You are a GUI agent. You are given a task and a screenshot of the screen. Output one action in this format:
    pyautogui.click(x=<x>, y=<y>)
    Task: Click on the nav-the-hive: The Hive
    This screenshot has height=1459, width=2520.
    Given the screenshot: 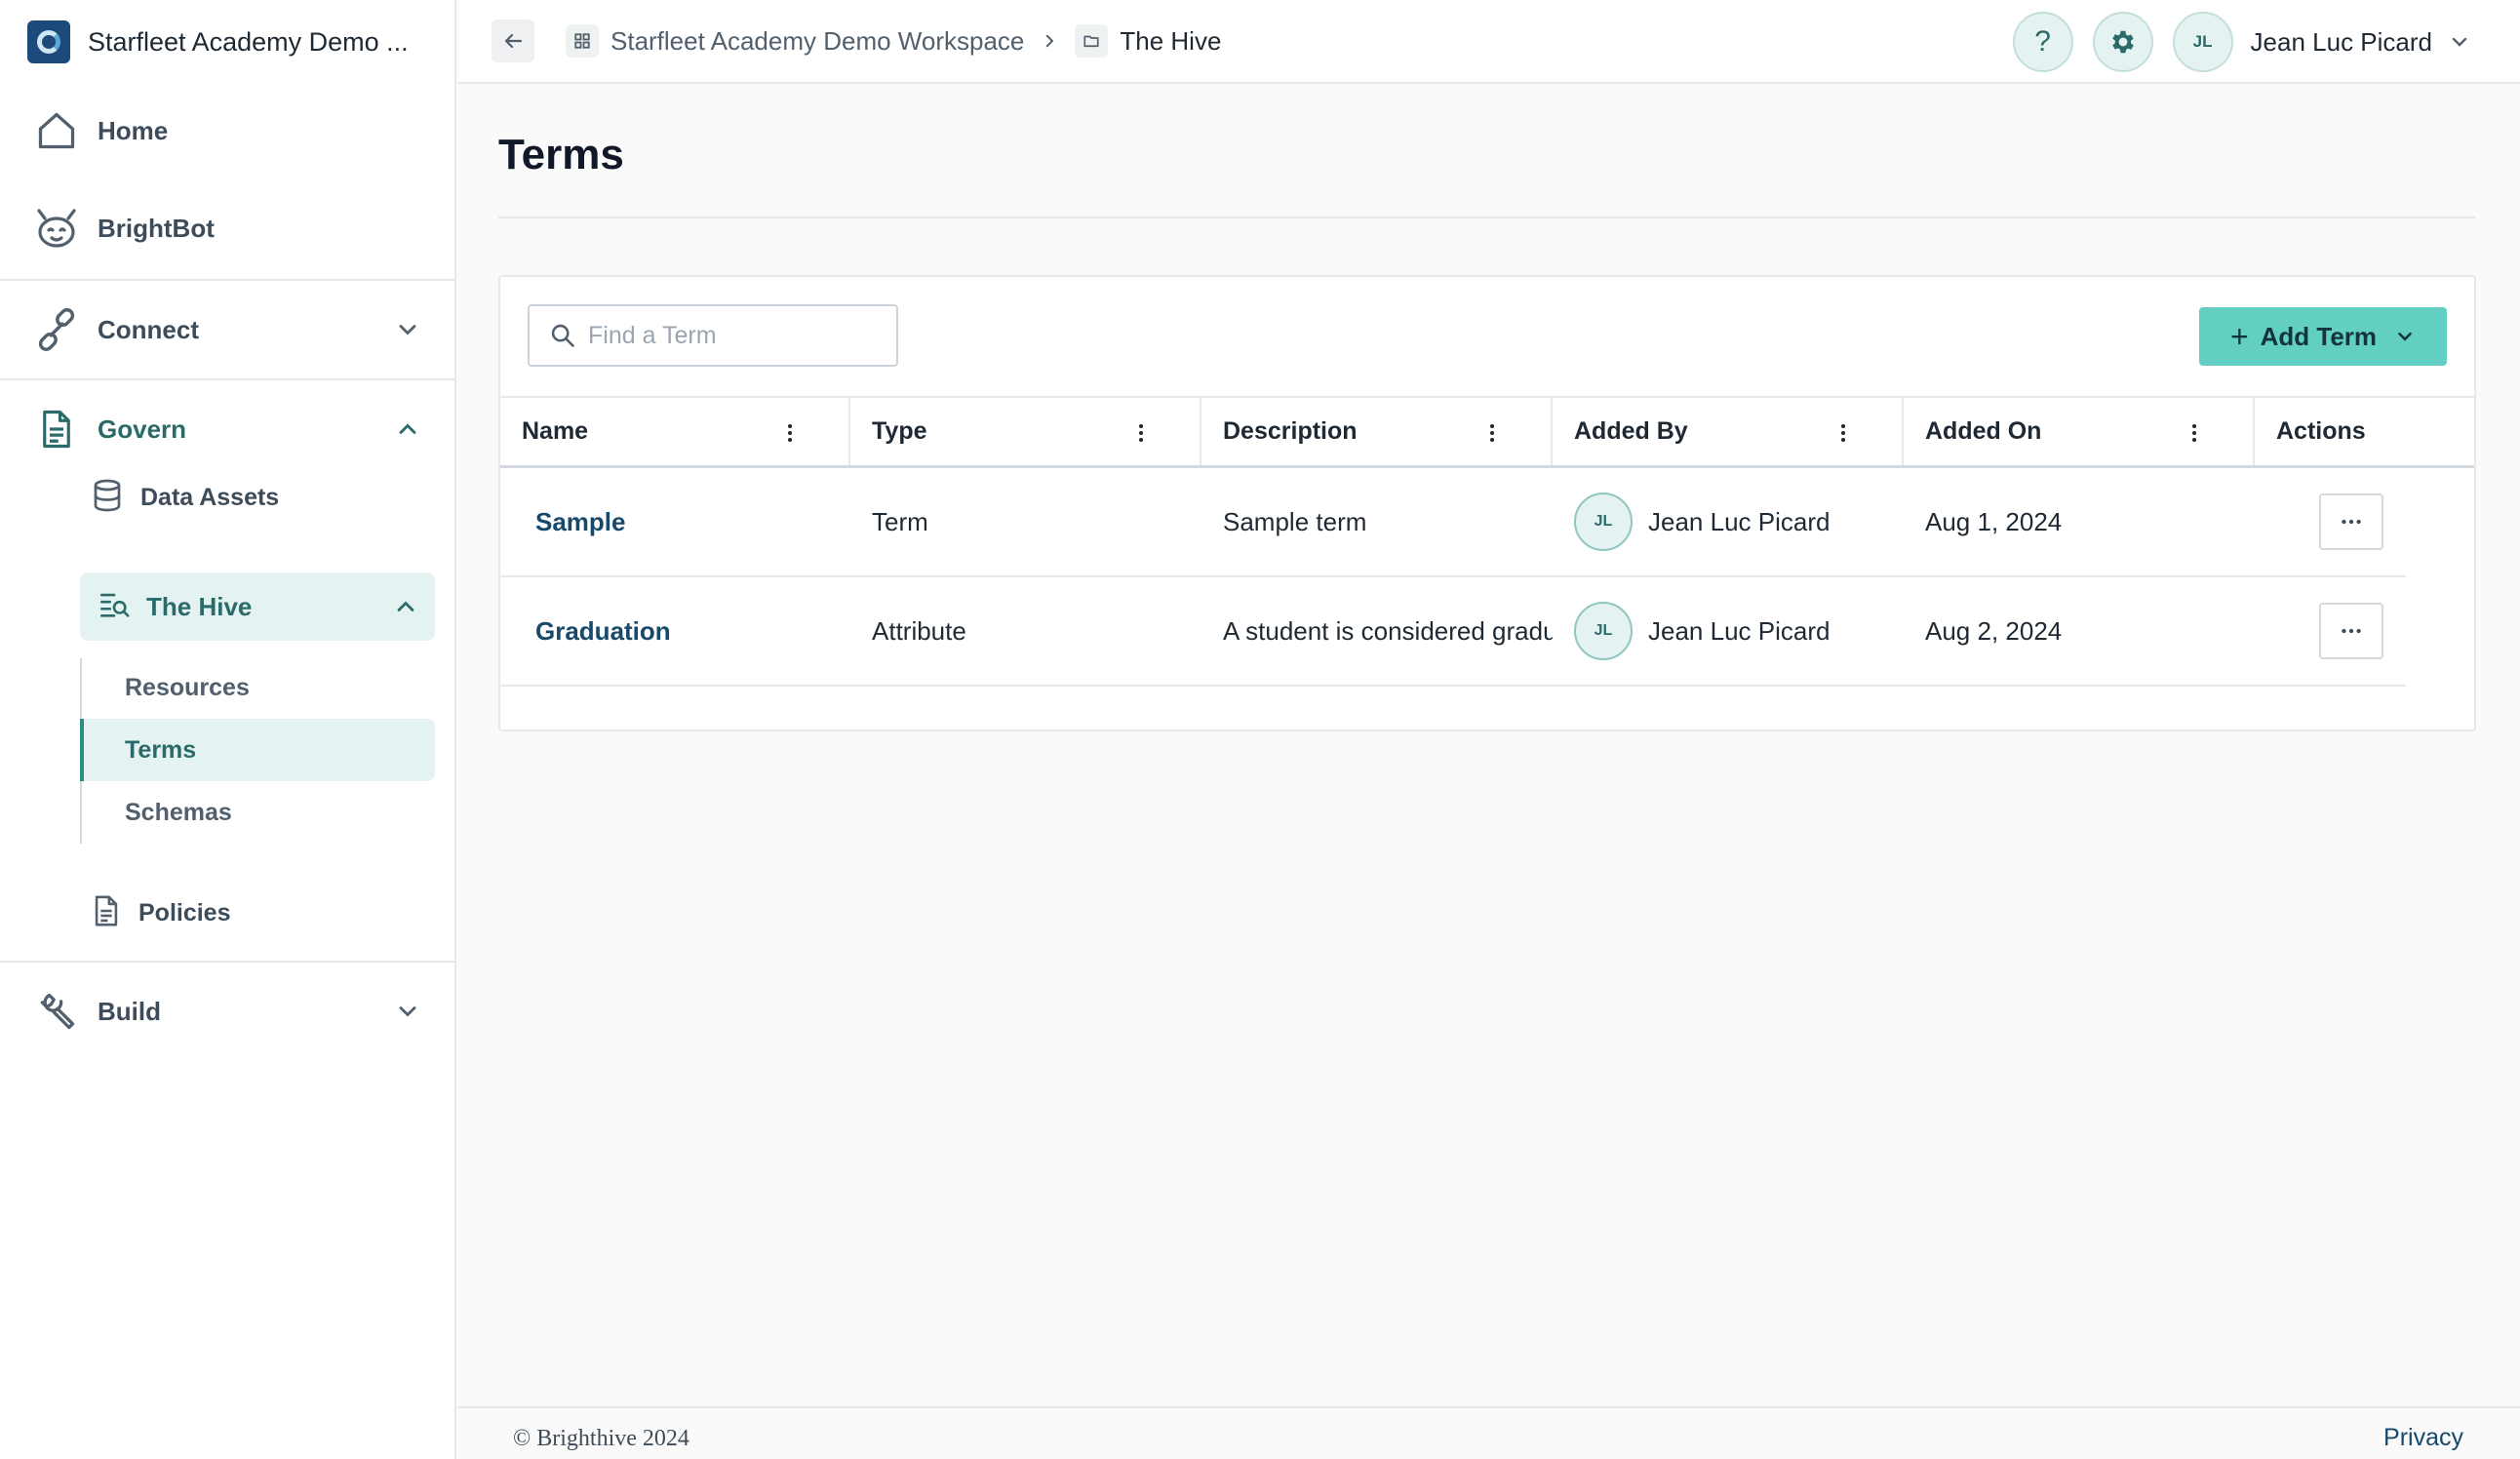 What is the action you would take?
    pyautogui.click(x=257, y=606)
    